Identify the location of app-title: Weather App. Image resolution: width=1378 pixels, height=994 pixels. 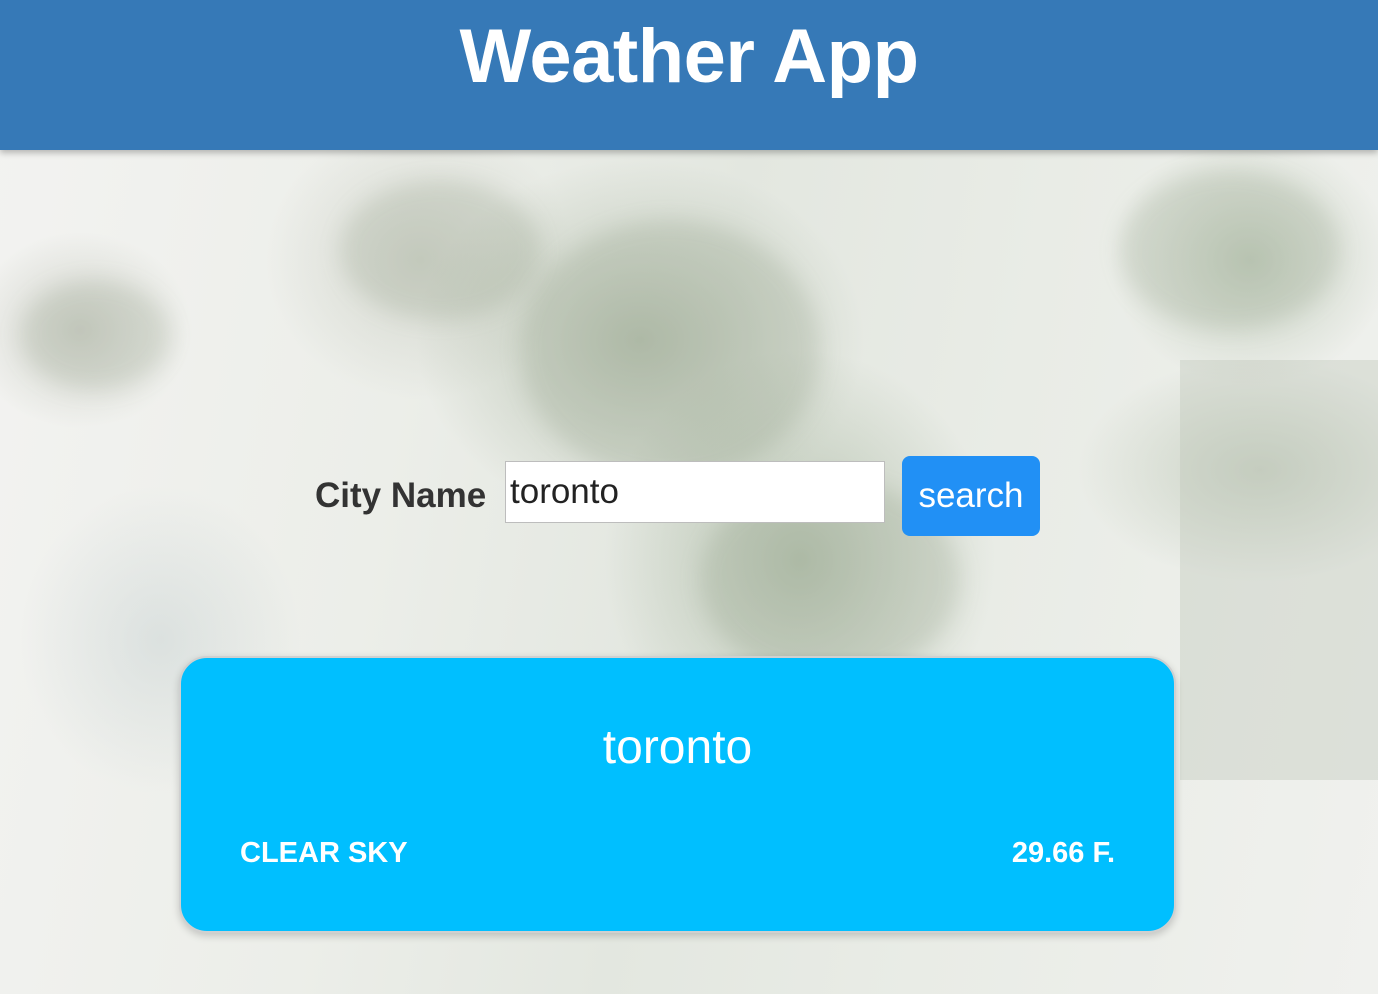
(689, 56).